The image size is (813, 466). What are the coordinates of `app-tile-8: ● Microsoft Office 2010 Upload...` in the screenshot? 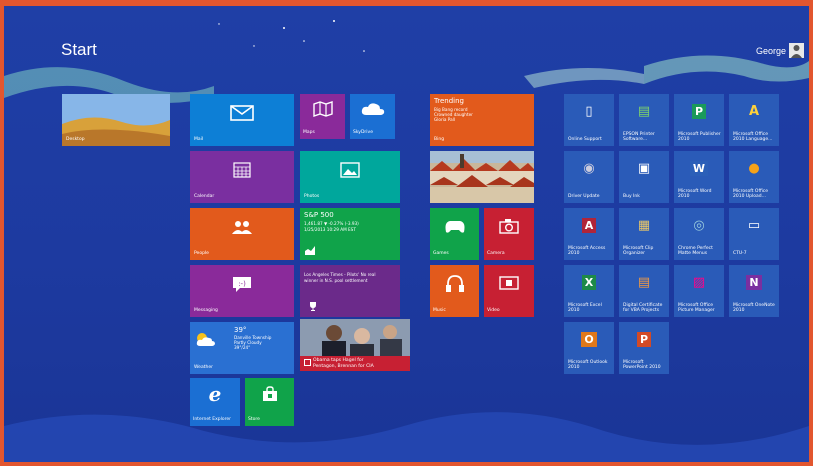 It's located at (754, 177).